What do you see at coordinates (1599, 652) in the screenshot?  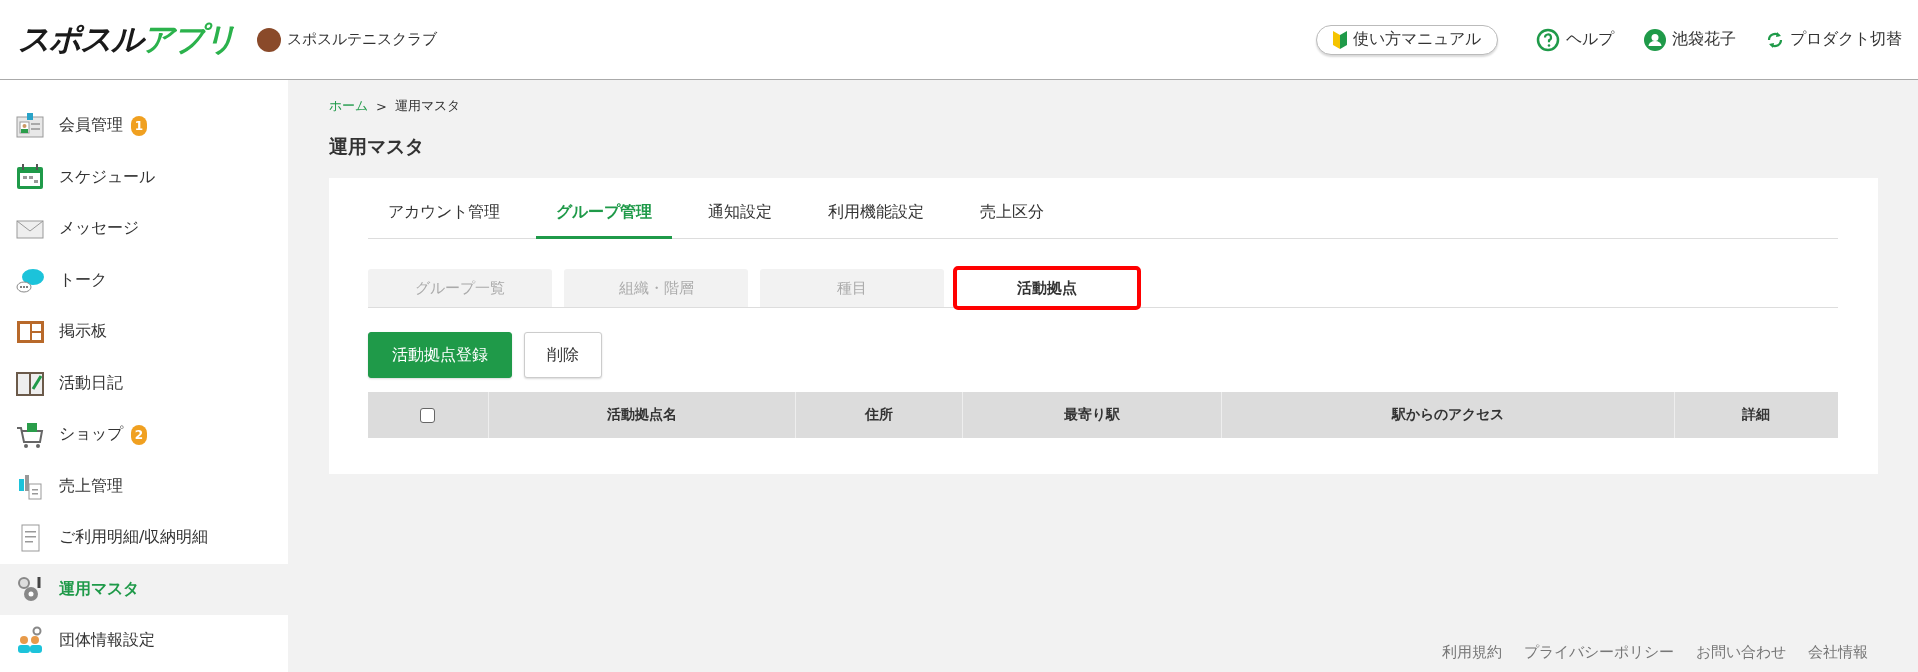 I see `footer-link: プライバシーポリシー` at bounding box center [1599, 652].